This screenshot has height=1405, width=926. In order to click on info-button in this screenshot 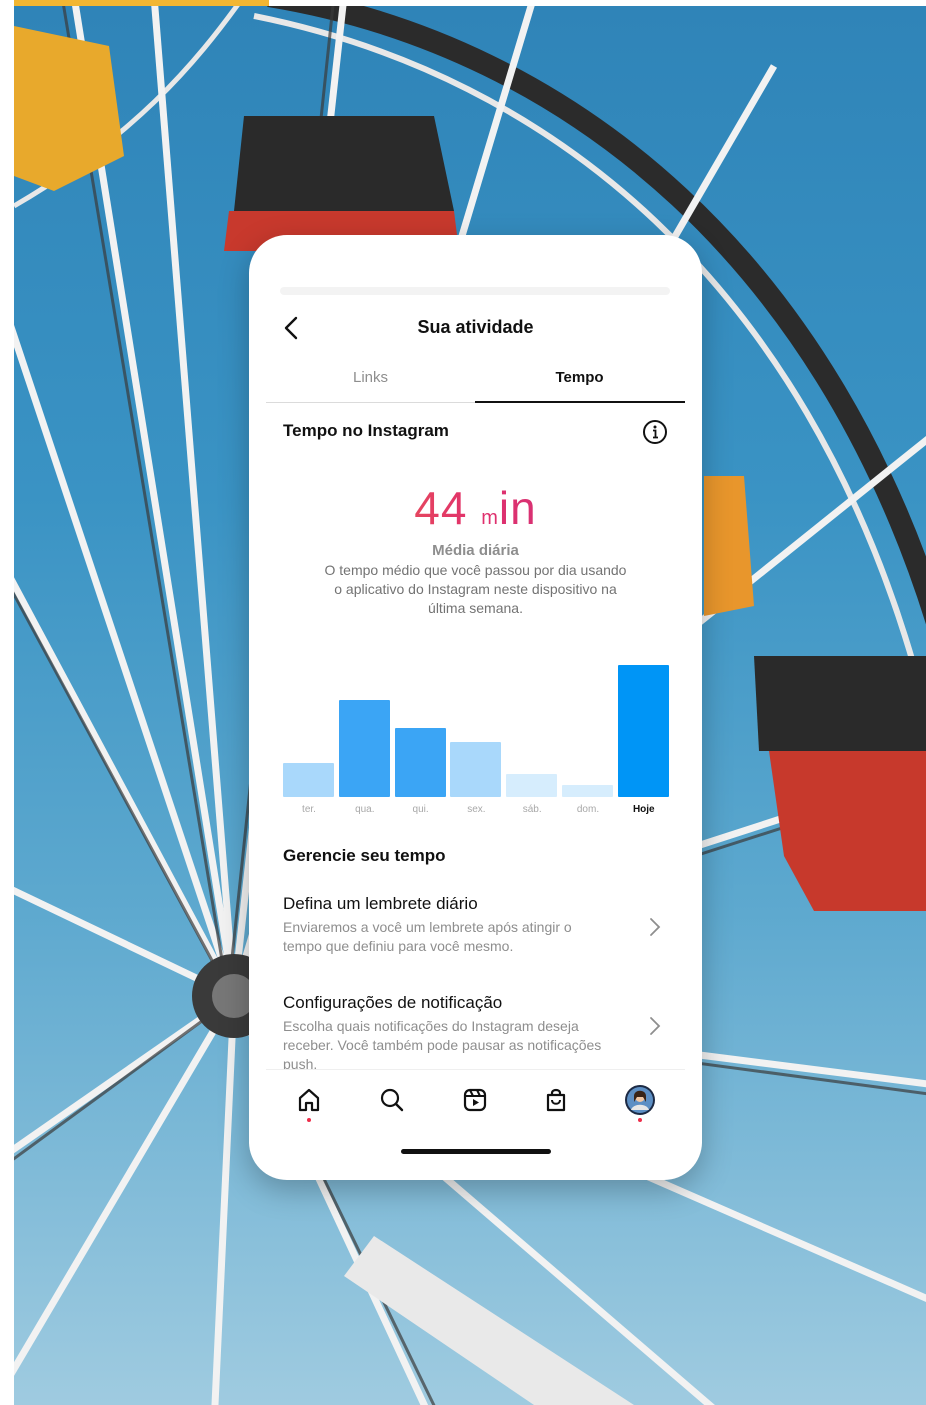, I will do `click(655, 432)`.